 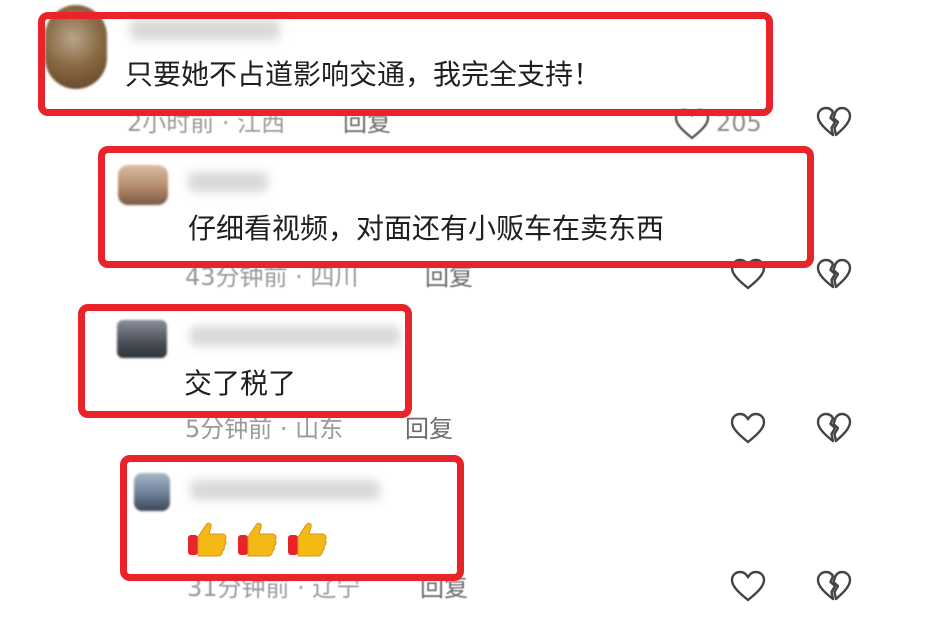 I want to click on reply-button: 回复, so click(x=429, y=429).